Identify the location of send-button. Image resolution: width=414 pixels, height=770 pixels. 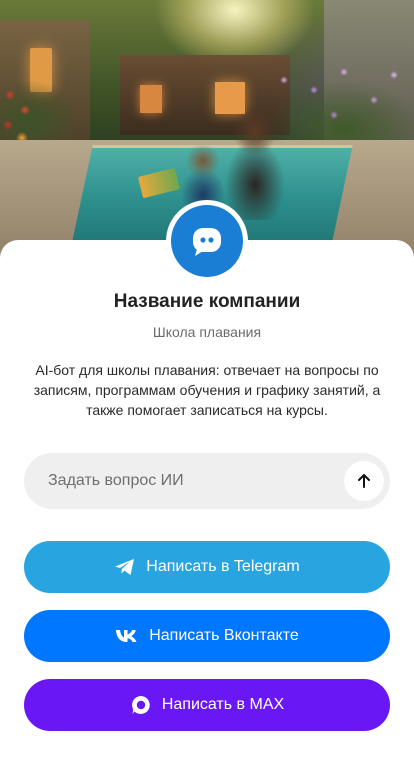
(364, 481).